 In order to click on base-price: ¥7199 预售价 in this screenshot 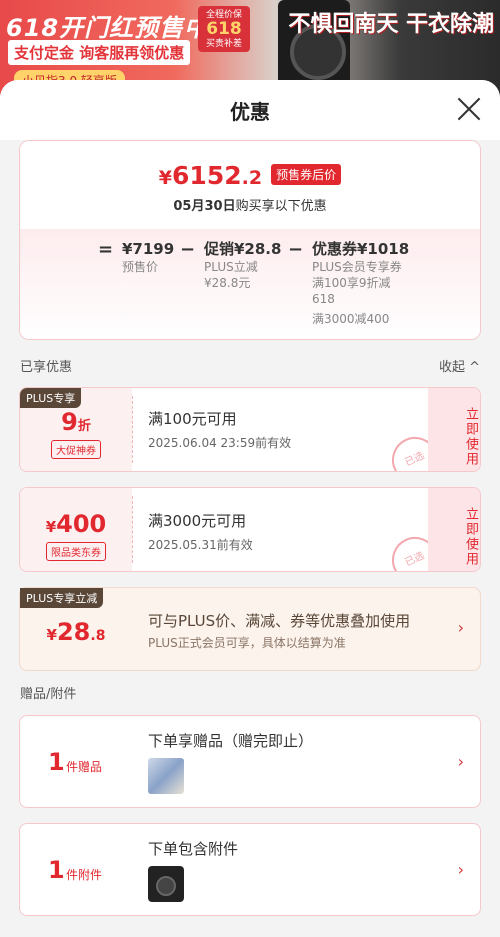, I will do `click(148, 257)`.